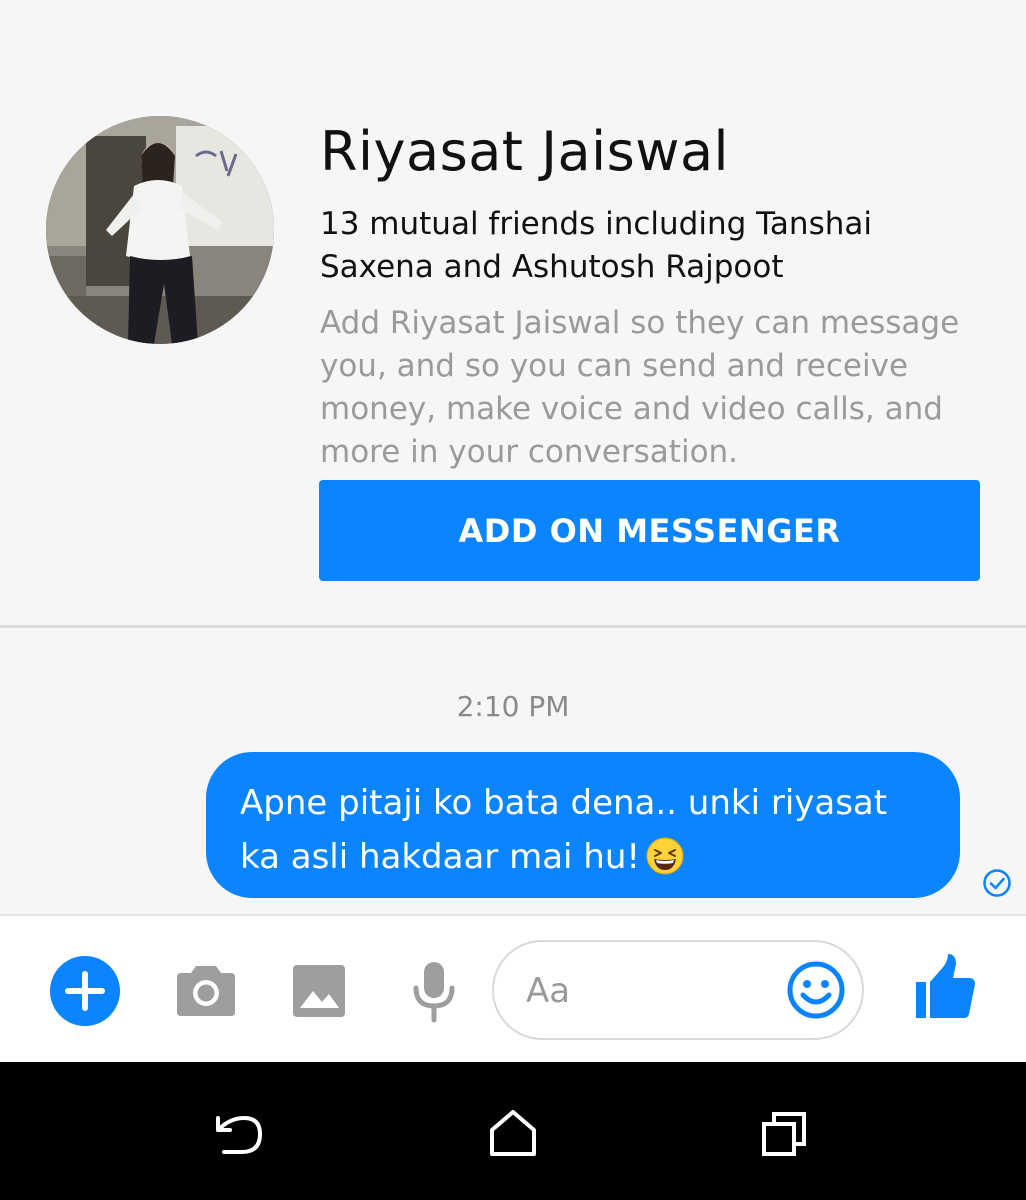  What do you see at coordinates (525, 151) in the screenshot?
I see `profile-name: Riyasat Jaiswal` at bounding box center [525, 151].